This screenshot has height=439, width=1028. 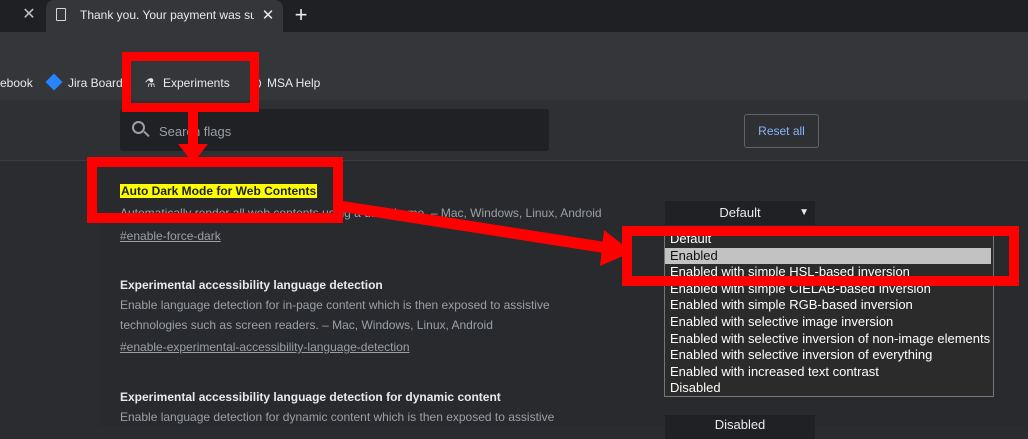 I want to click on search-box, so click(x=334, y=131).